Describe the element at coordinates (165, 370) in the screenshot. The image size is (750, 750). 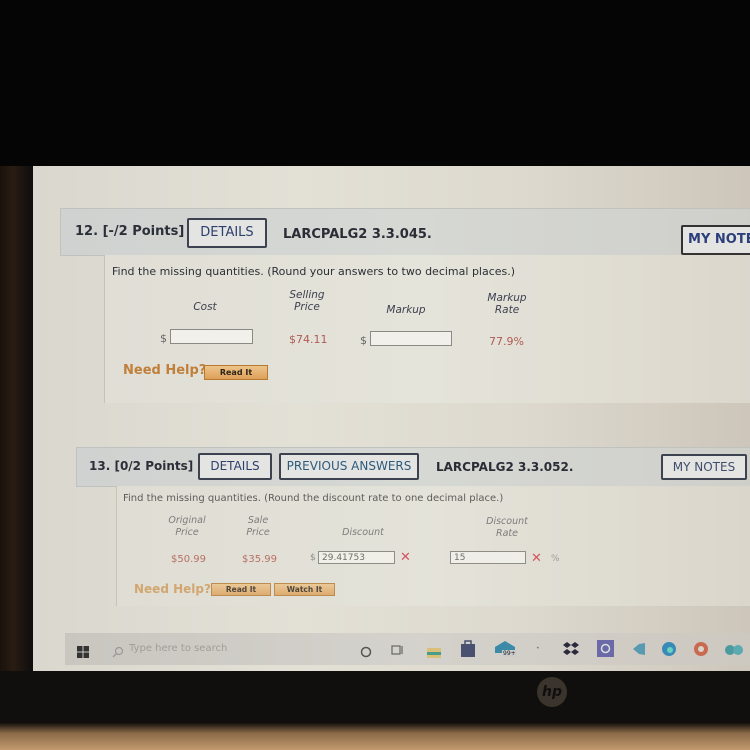
I see `q12-need-help: Need Help?` at that location.